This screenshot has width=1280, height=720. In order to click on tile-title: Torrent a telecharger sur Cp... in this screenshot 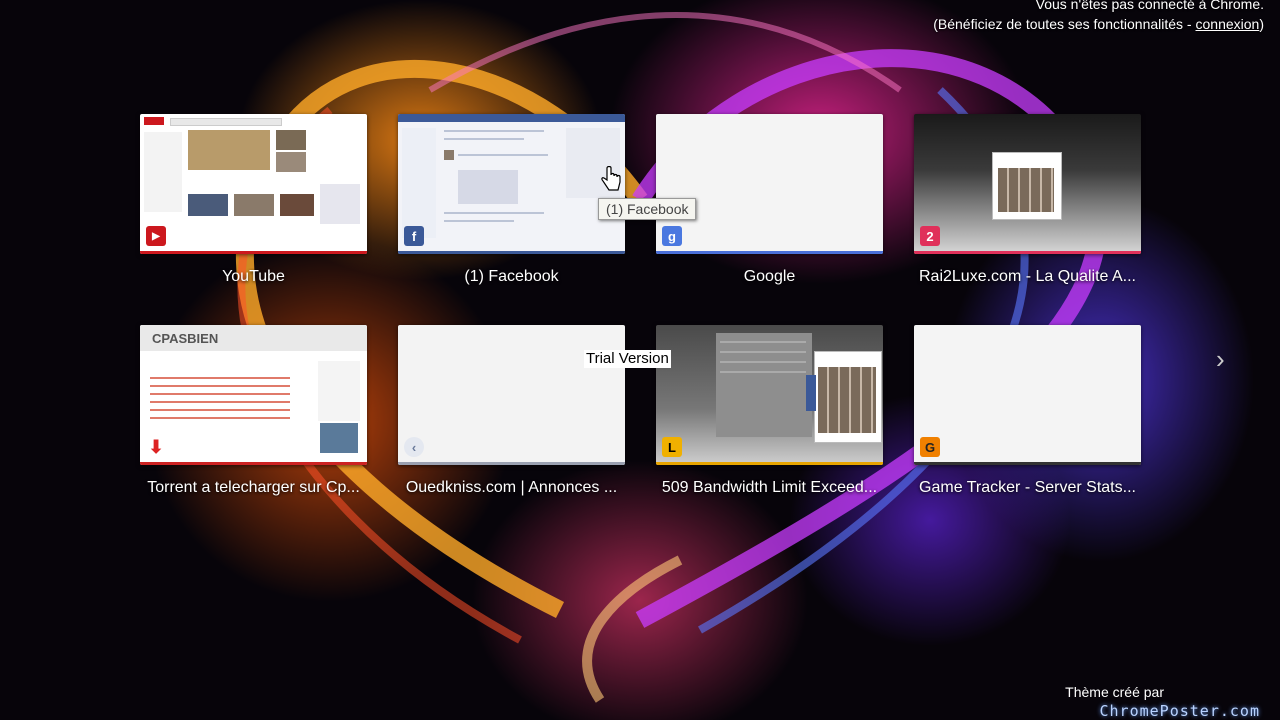, I will do `click(253, 488)`.